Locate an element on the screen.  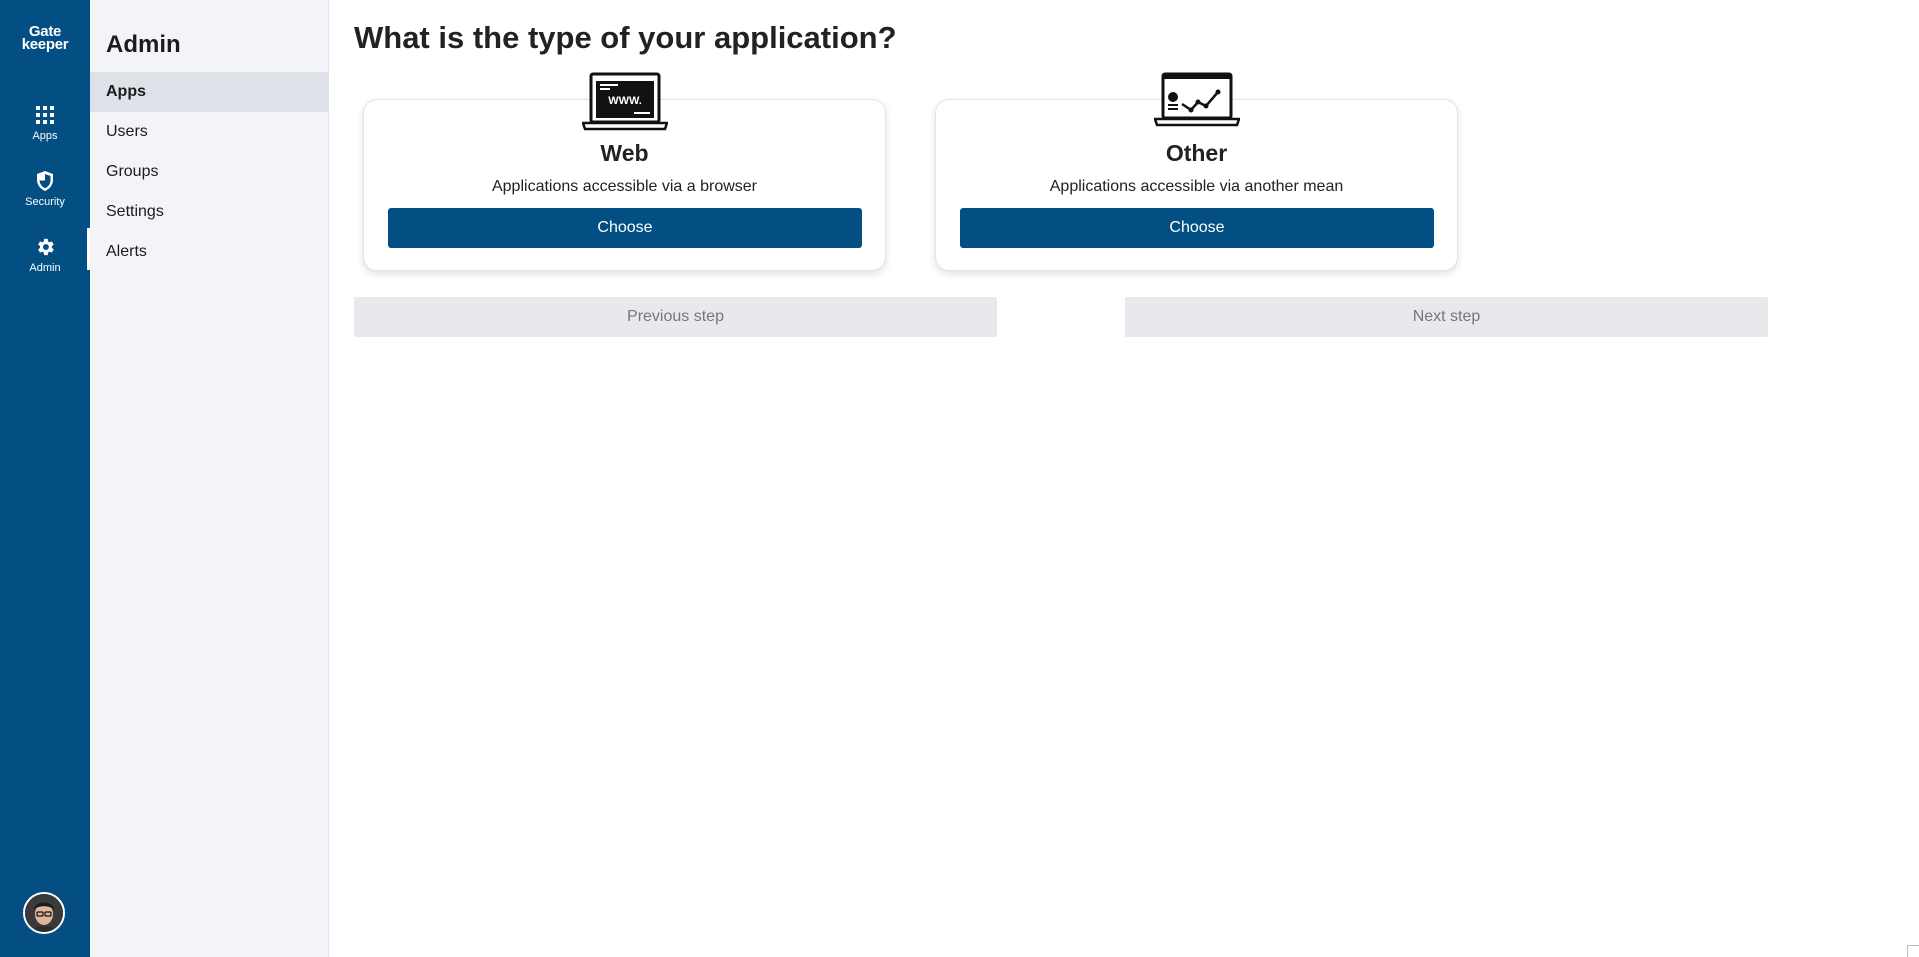
choose-other-button: Choose is located at coordinates (1197, 228).